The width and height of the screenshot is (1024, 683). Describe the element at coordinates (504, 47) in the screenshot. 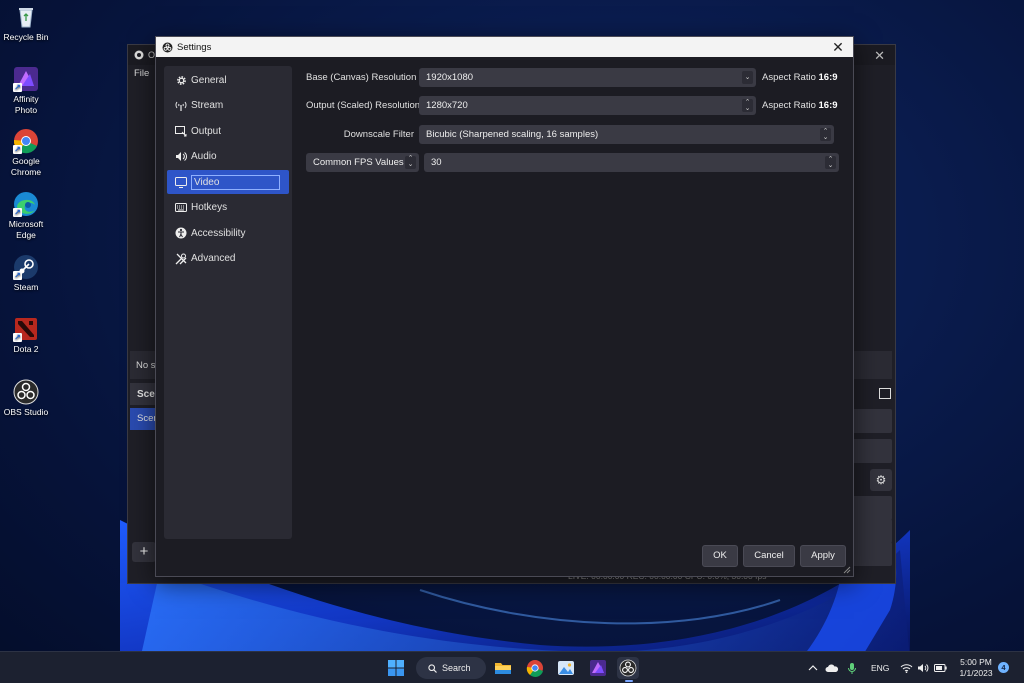

I see `settings-titlebar: Settings ✕` at that location.